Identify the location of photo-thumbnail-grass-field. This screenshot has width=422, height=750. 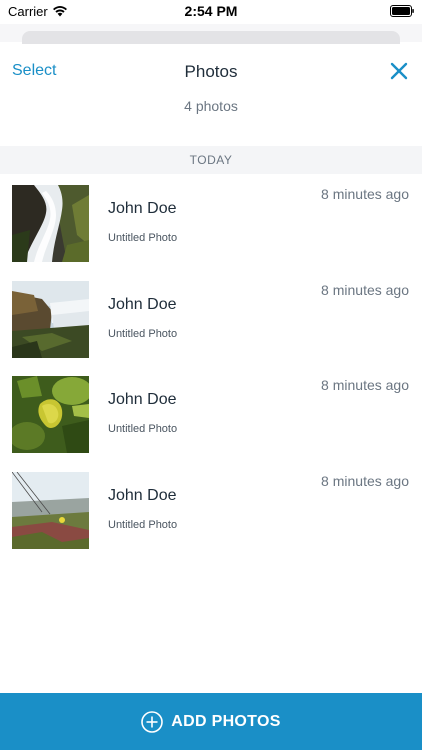
(50, 510).